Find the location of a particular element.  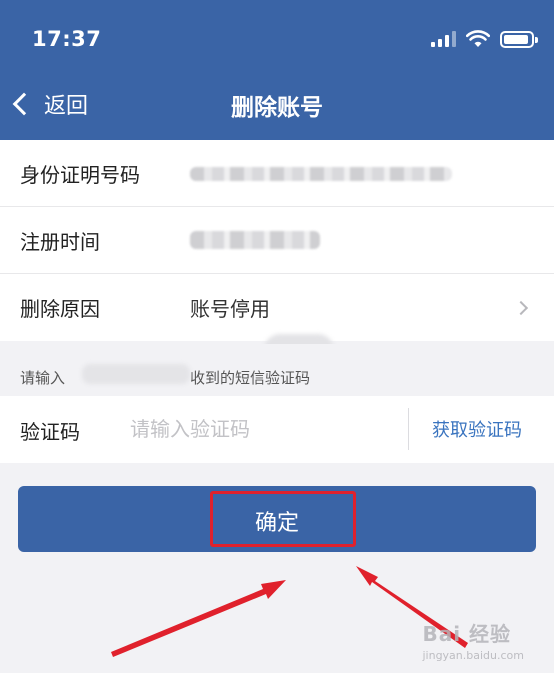

annotation-arrows is located at coordinates (289, 611).